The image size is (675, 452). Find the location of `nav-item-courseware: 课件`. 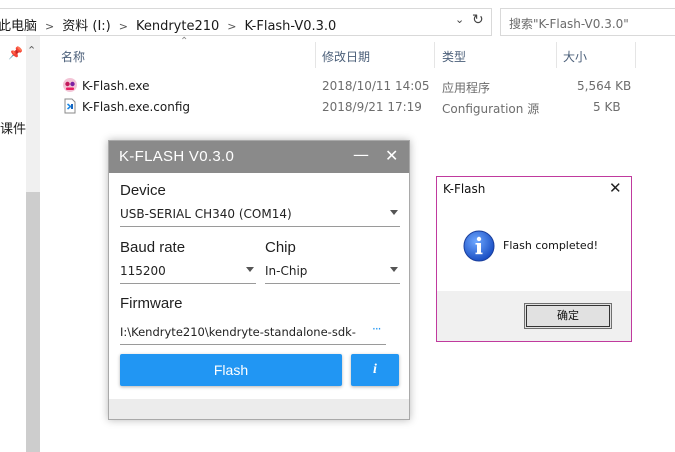

nav-item-courseware: 课件 is located at coordinates (13, 127).